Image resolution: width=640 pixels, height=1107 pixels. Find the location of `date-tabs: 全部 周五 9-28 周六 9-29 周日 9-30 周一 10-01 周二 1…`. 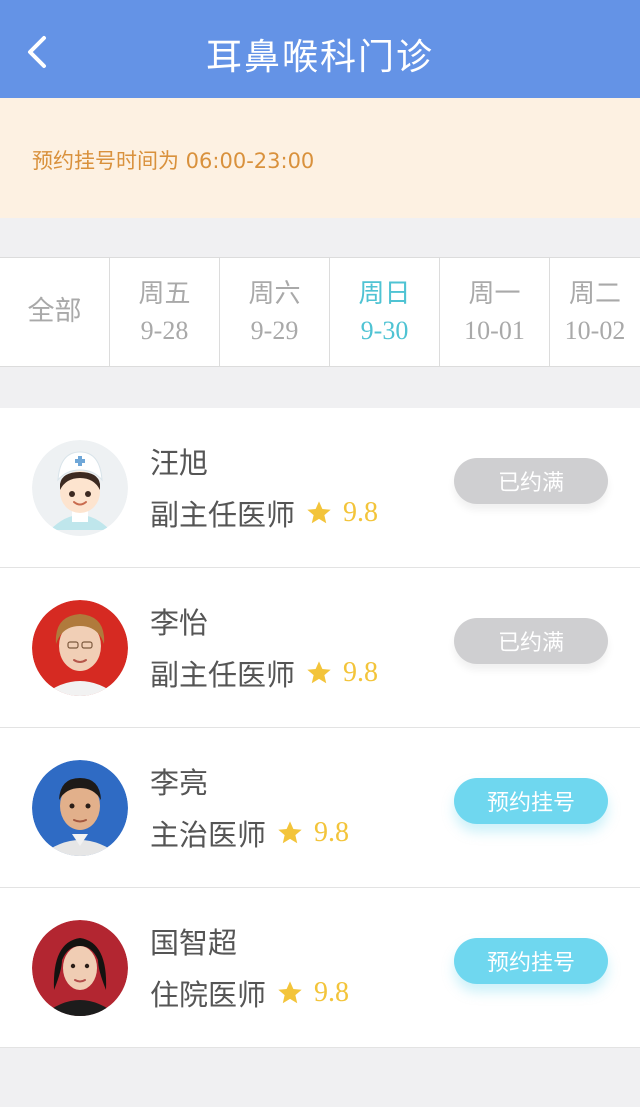

date-tabs: 全部 周五 9-28 周六 9-29 周日 9-30 周一 10-01 周二 1… is located at coordinates (320, 312).